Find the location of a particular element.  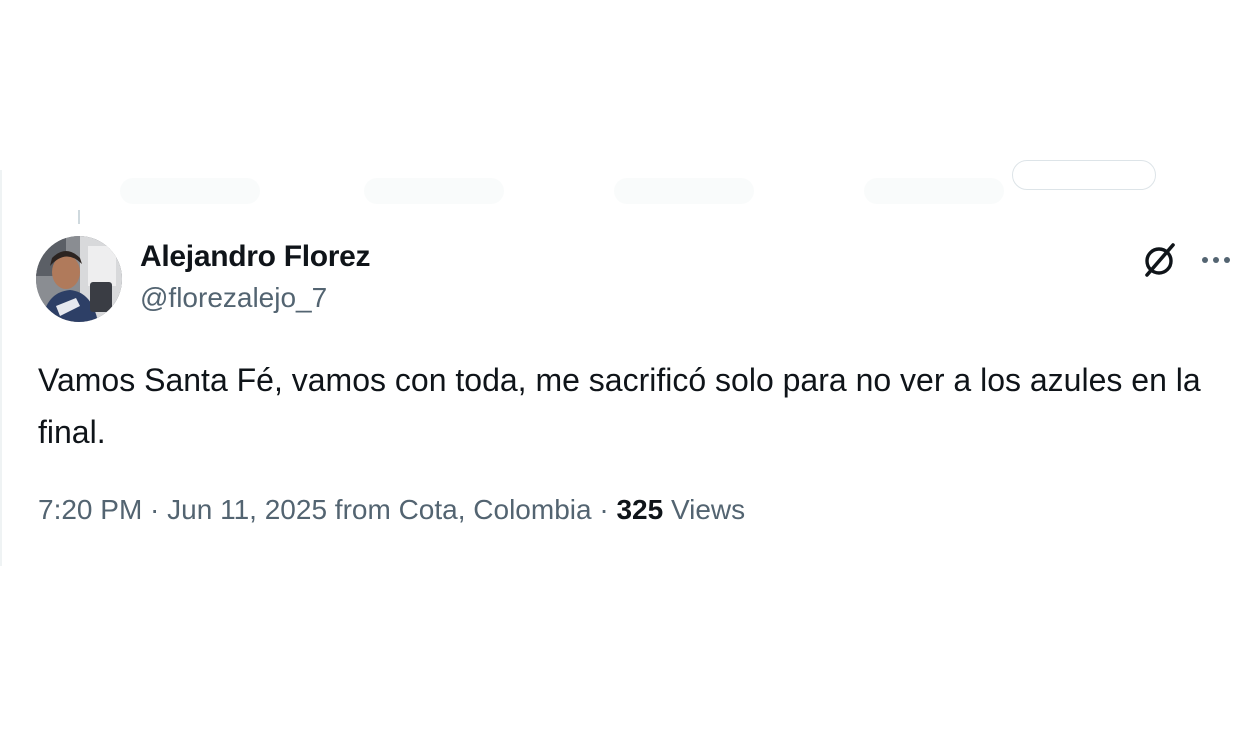

avatar-image is located at coordinates (79, 279).